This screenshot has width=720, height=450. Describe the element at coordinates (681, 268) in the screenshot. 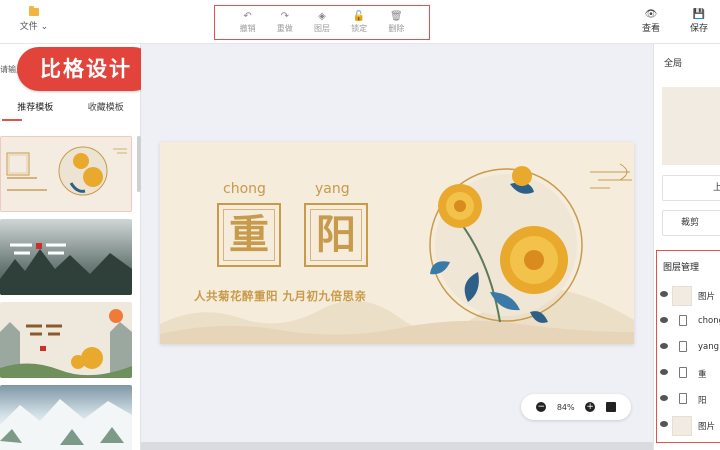

I see `layer-manager-title: 图层管理` at that location.